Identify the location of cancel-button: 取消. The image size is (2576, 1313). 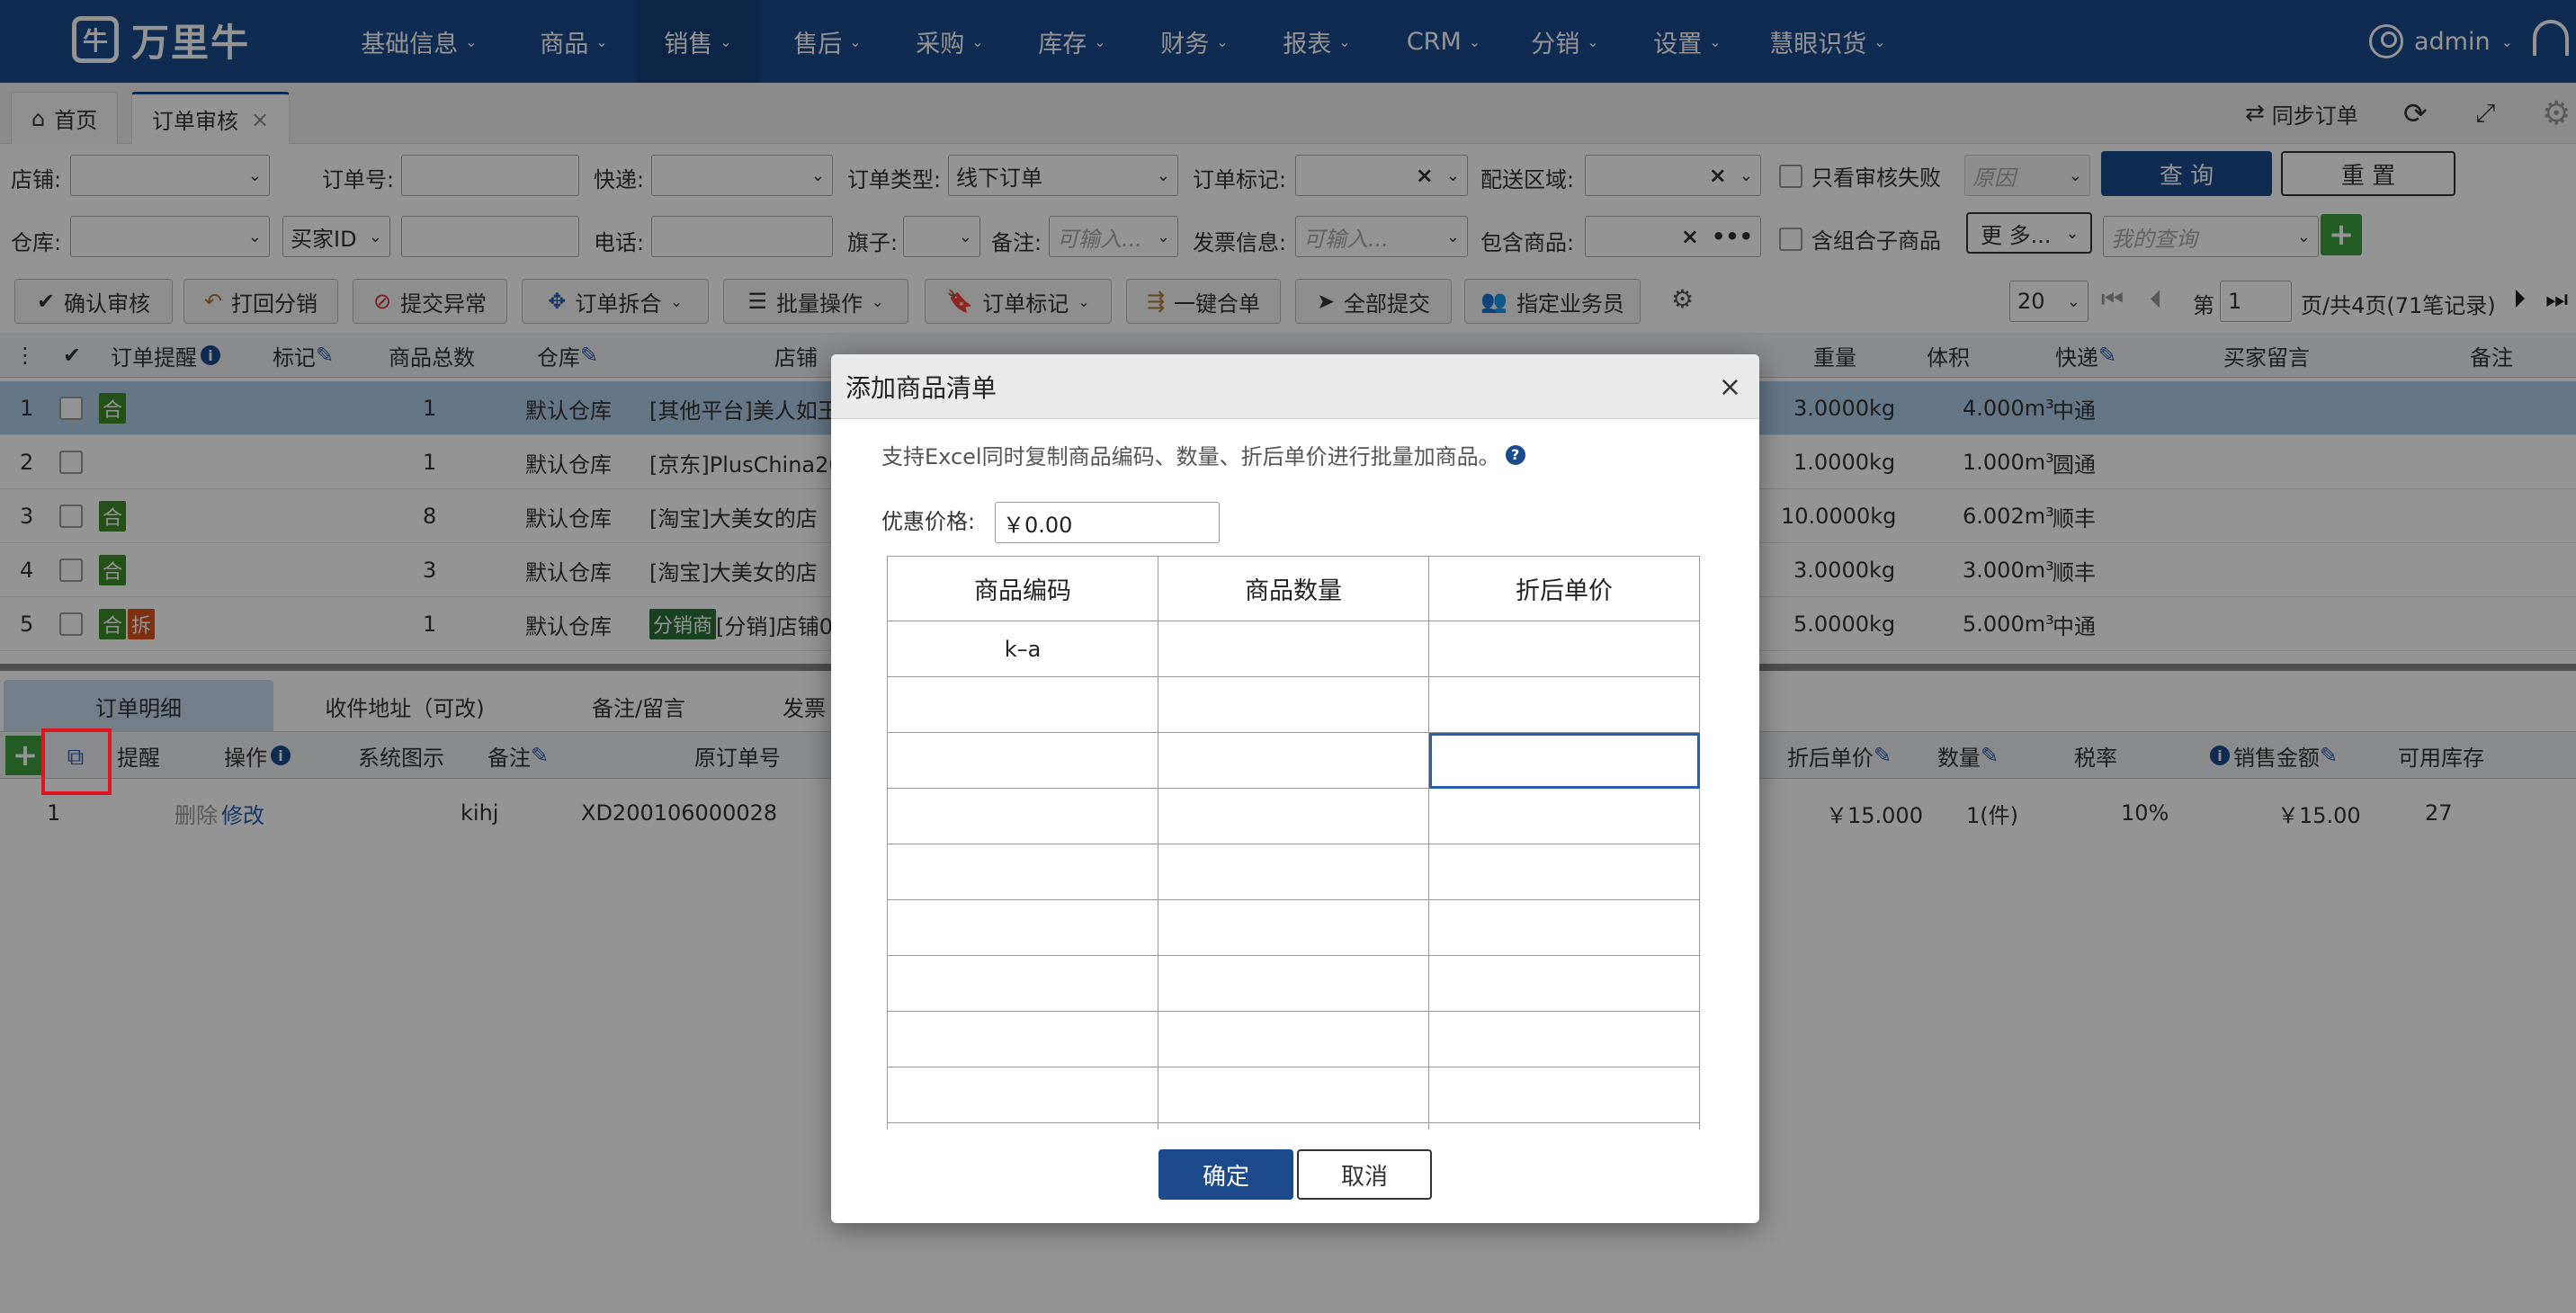
(1364, 1174).